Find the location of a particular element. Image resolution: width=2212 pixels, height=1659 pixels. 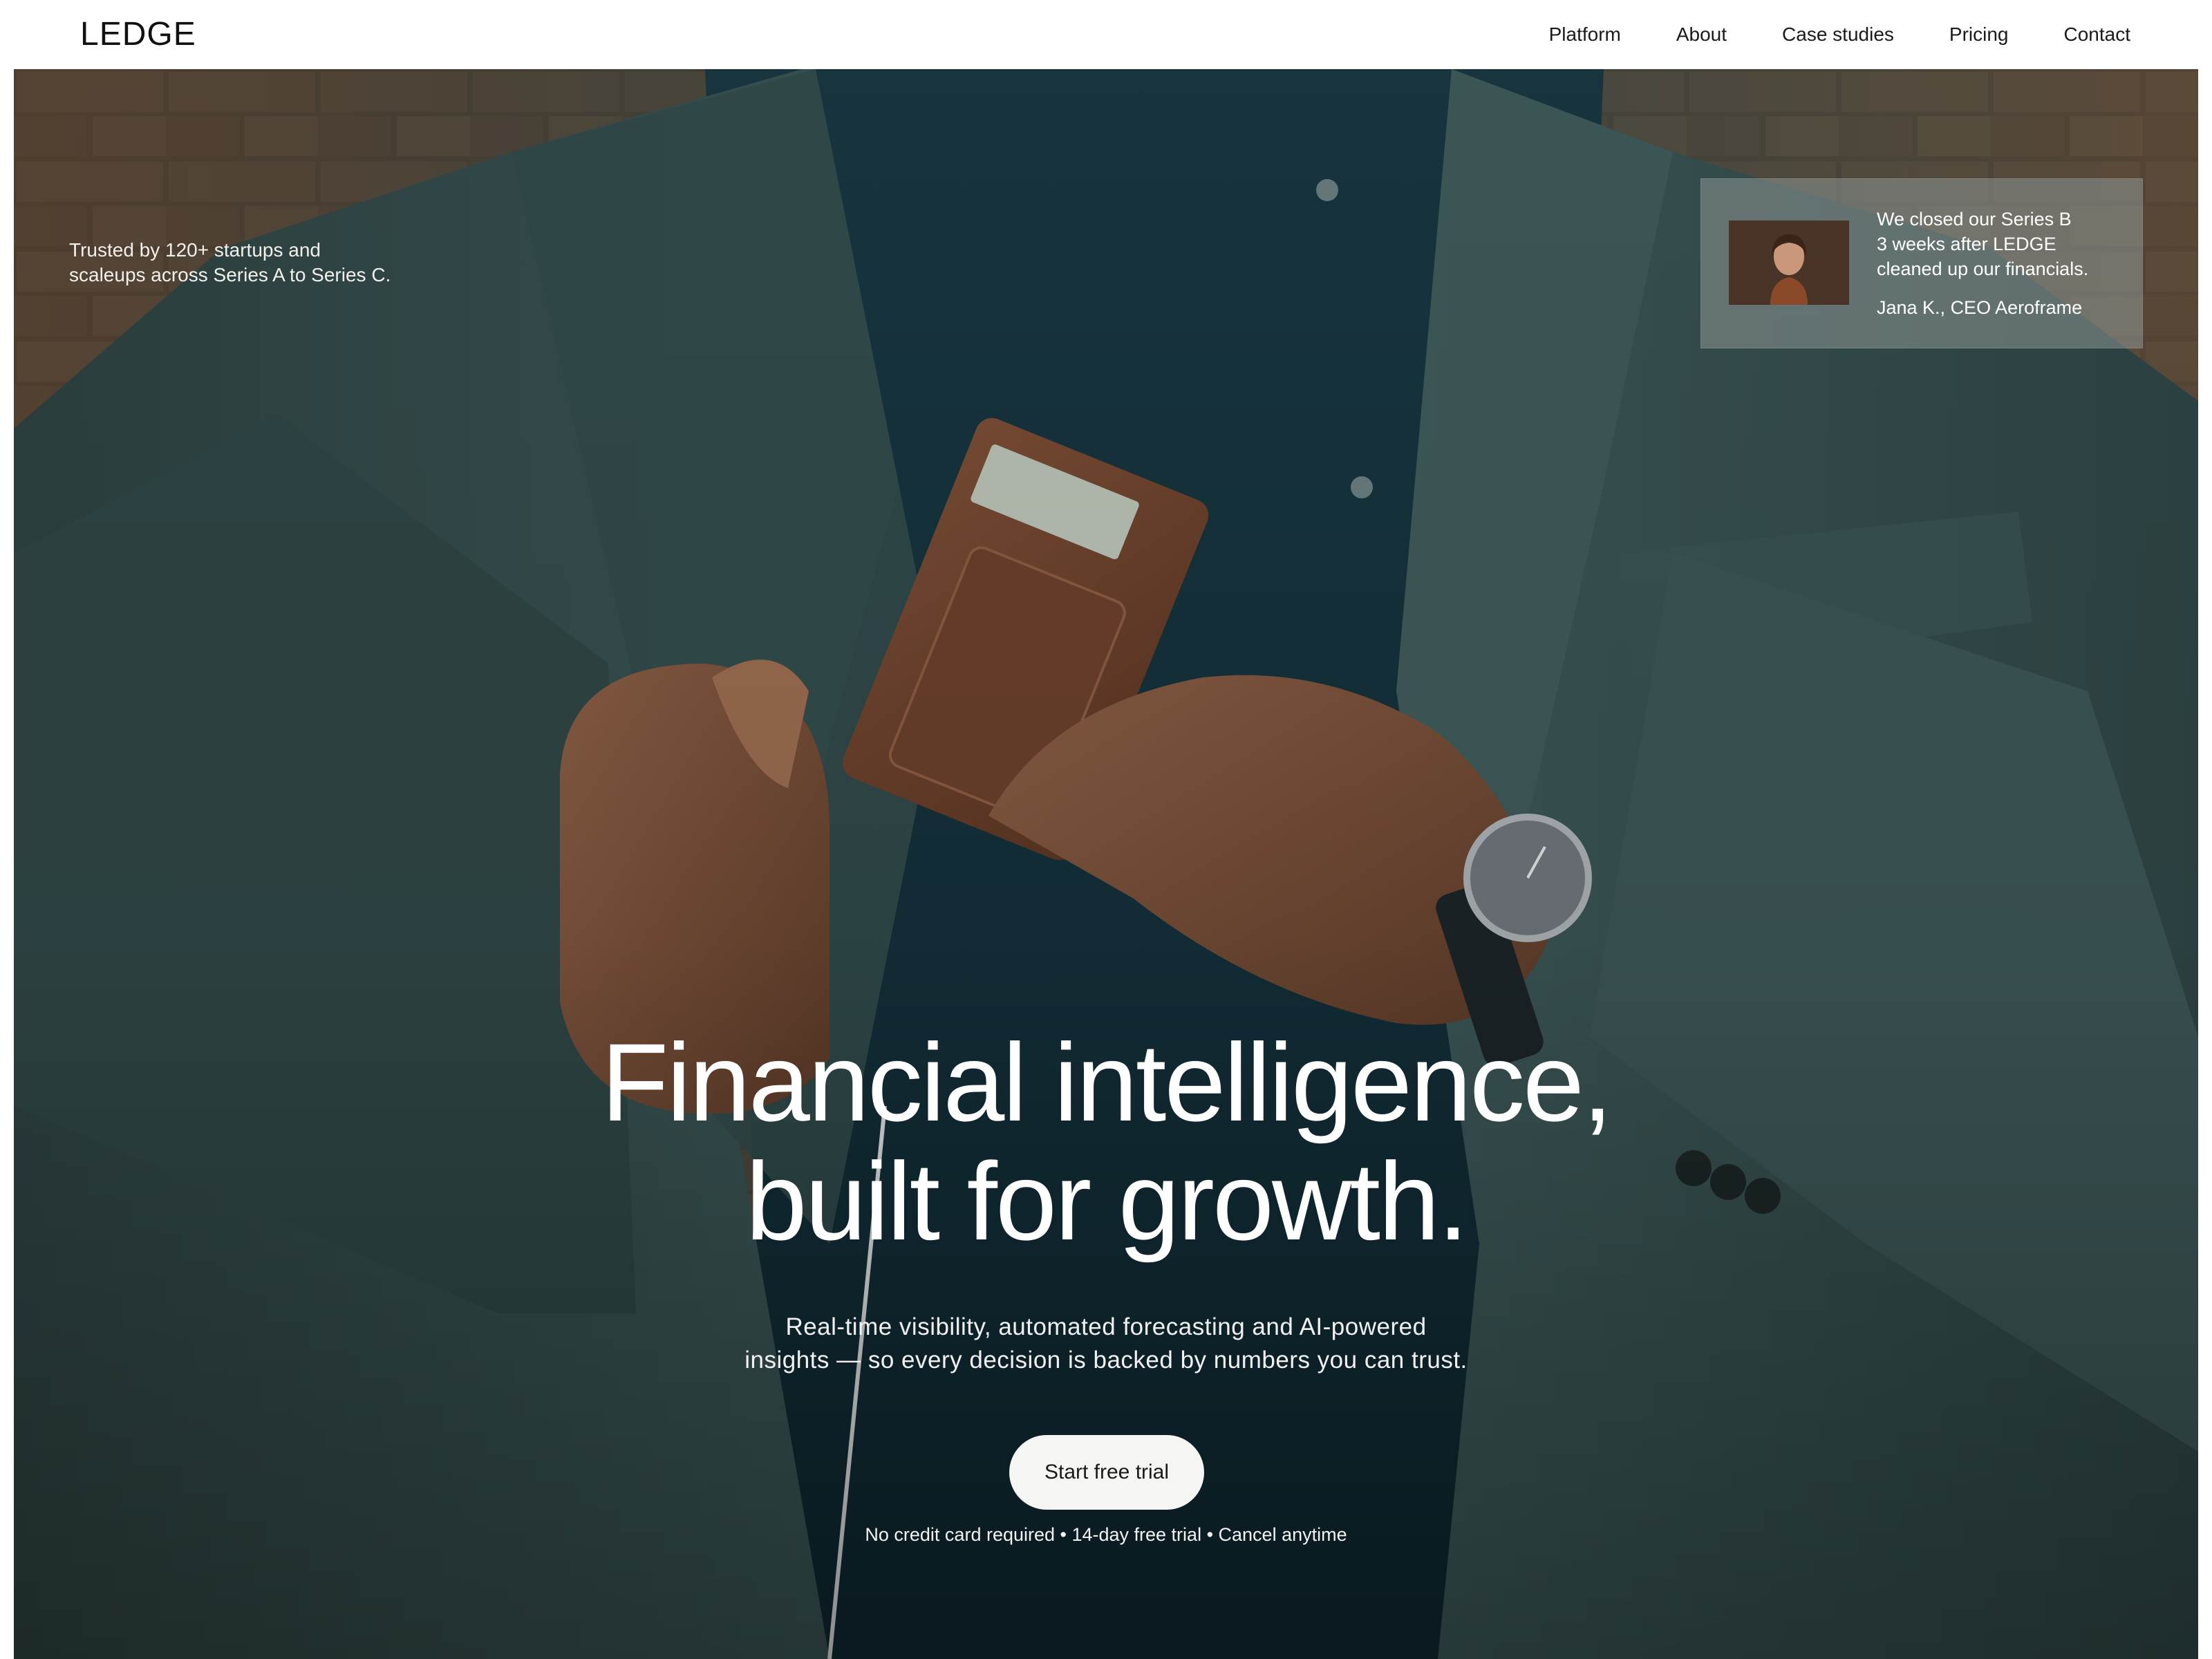

start-free-trial-button: Start free trial is located at coordinates (1106, 1473).